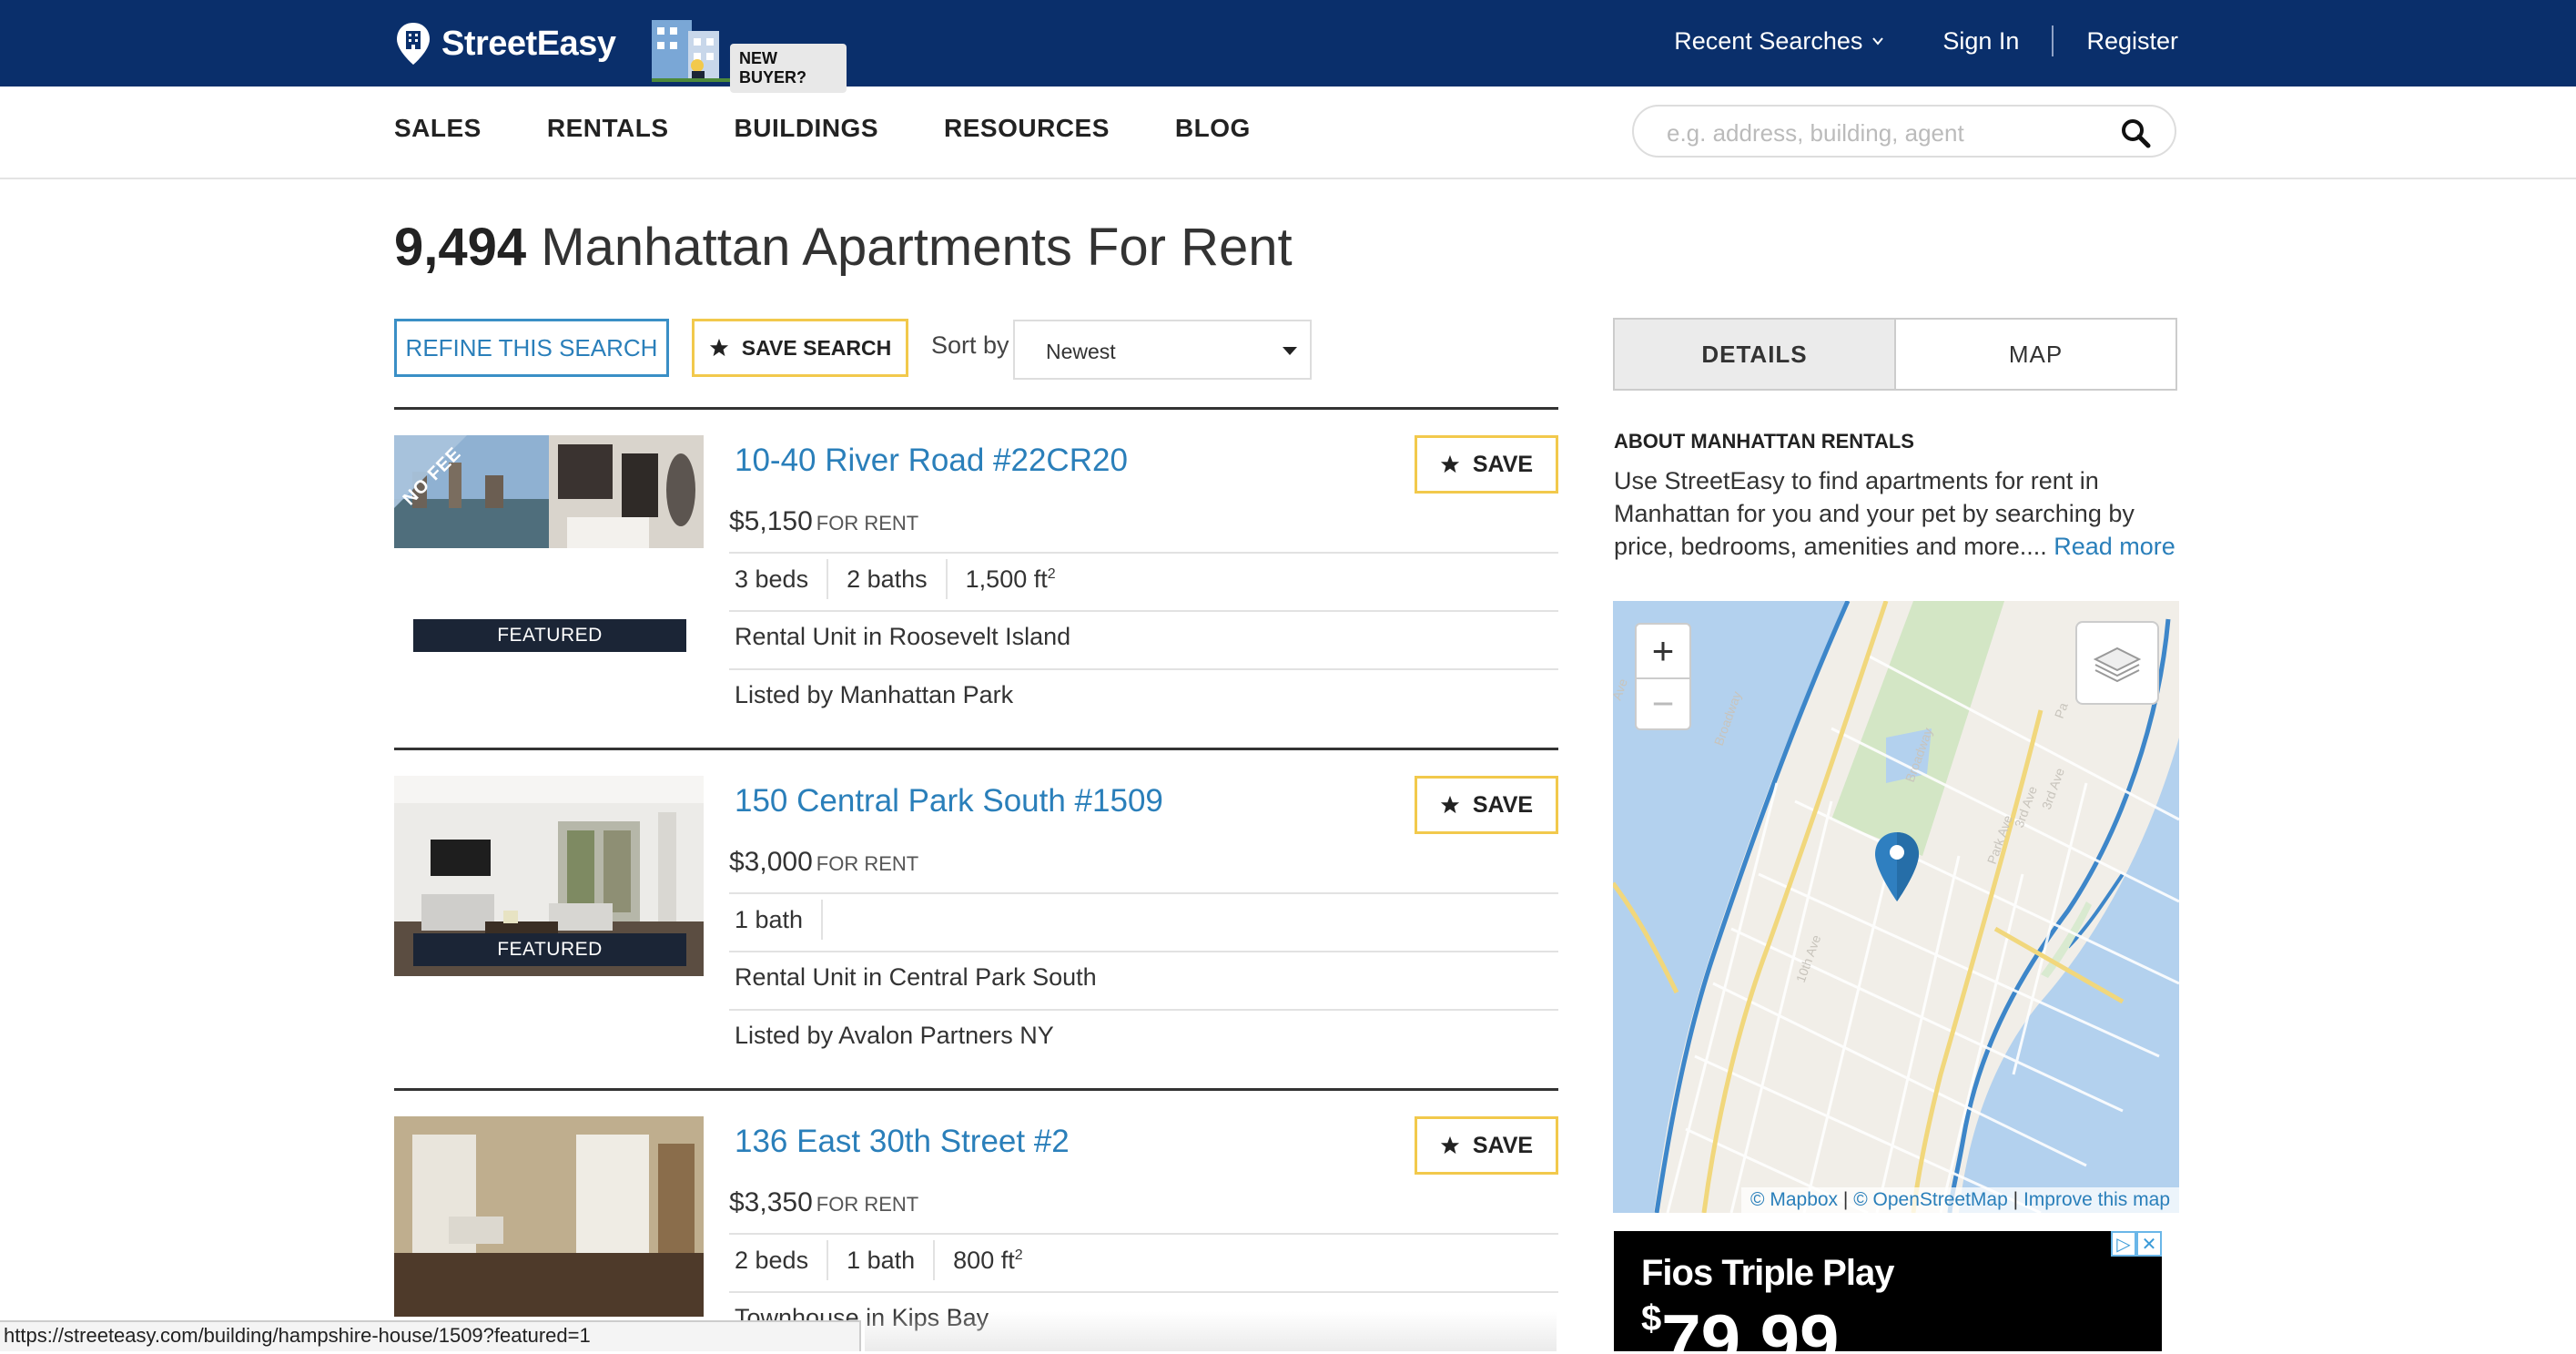 The image size is (2576, 1354). What do you see at coordinates (931, 461) in the screenshot?
I see `listing-title: 10-40 River Road #22CR20` at bounding box center [931, 461].